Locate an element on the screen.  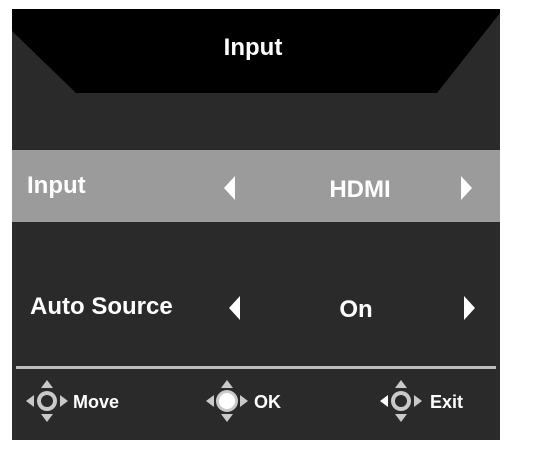
footer-move-label: Move is located at coordinates (96, 402).